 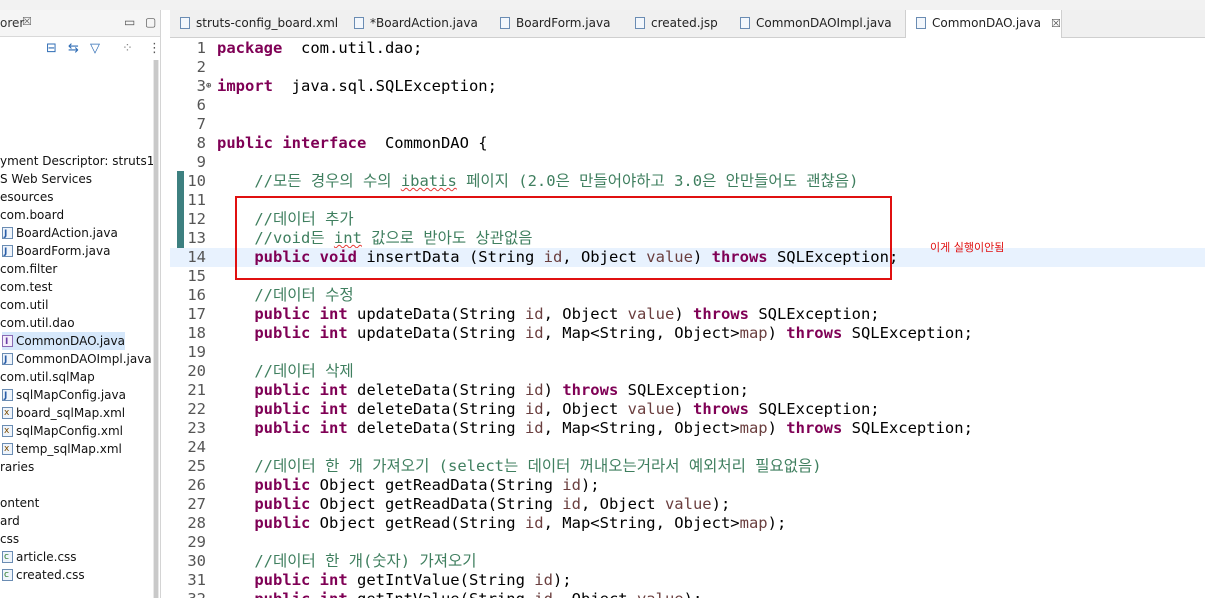 I want to click on tree-item-label: board_sqlMap.xml, so click(x=71, y=413).